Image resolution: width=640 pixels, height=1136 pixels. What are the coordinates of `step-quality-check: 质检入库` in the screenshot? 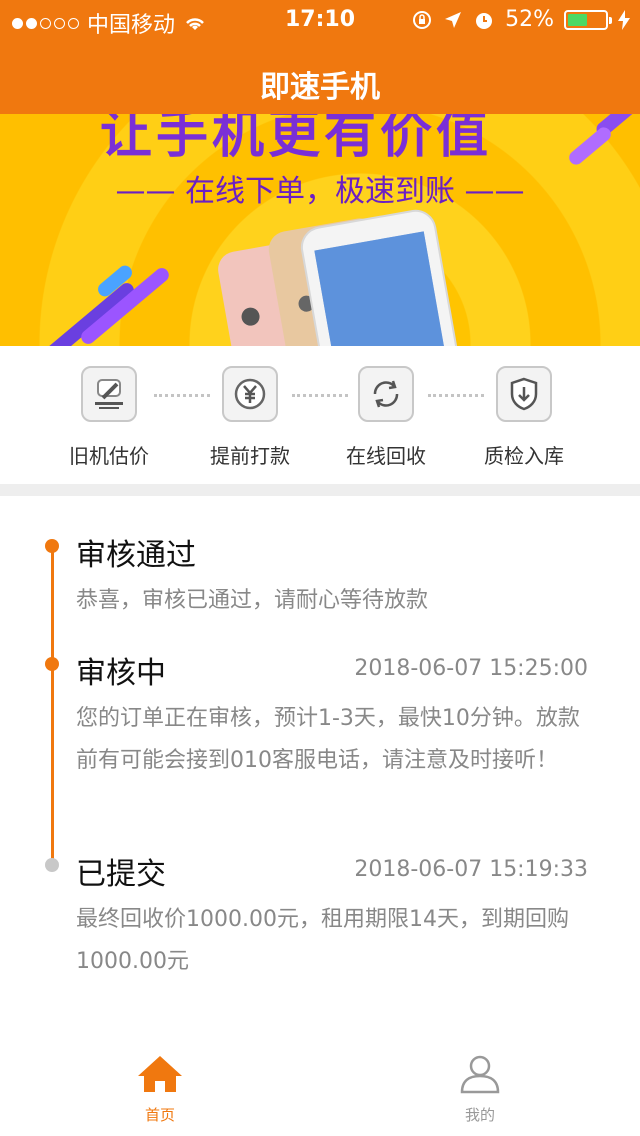 It's located at (524, 417).